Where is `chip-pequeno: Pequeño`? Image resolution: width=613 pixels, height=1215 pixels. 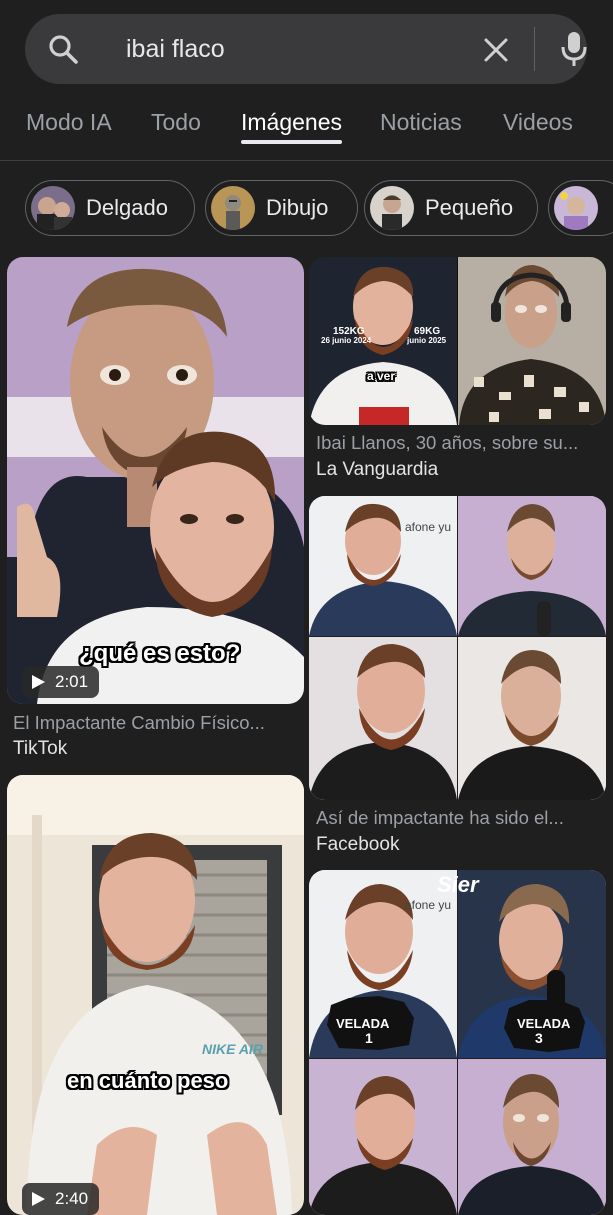
chip-pequeno: Pequeño is located at coordinates (451, 208).